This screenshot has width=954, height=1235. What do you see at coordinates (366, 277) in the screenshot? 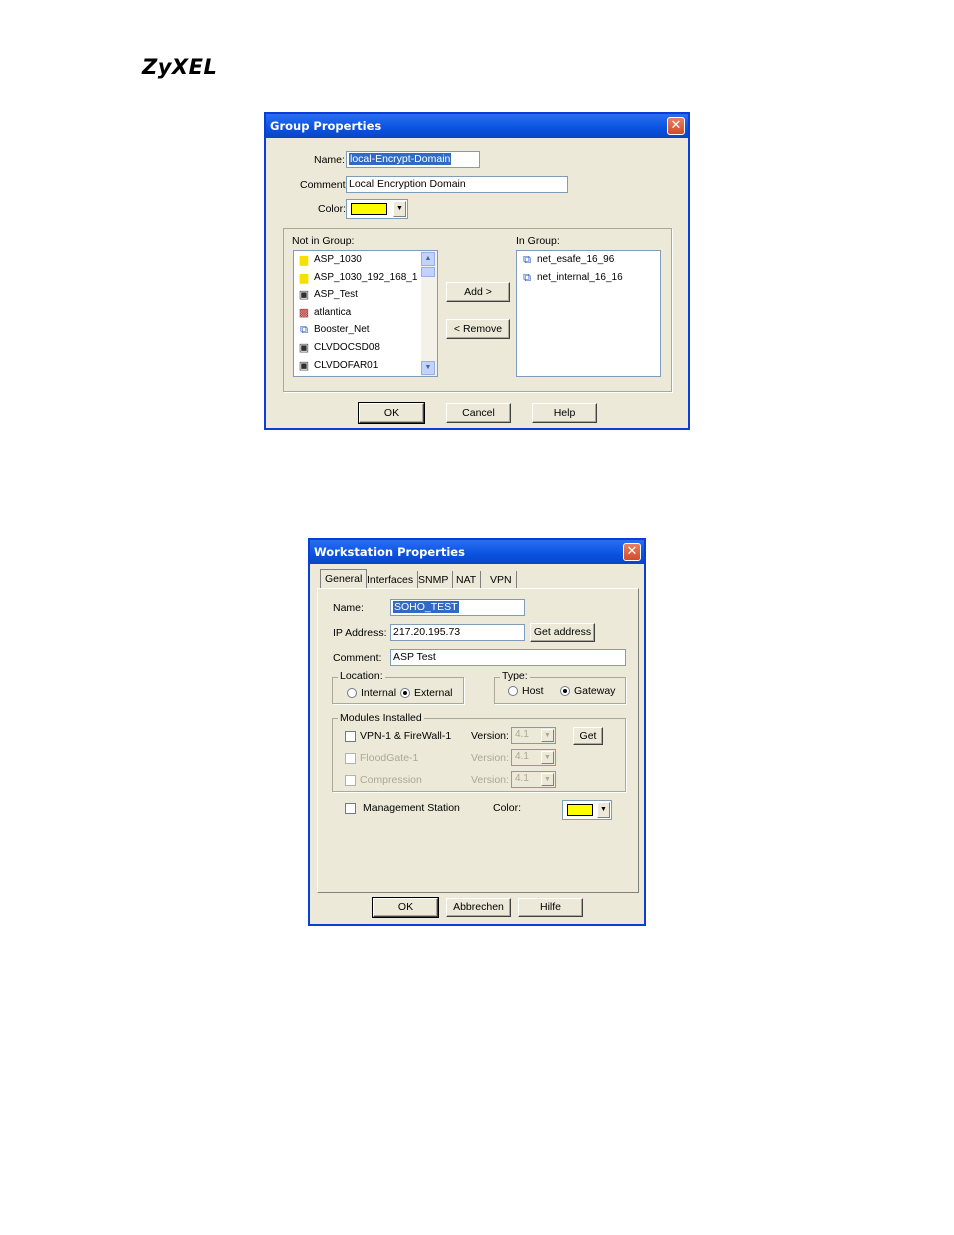
I see `list-item-label: ASP_1030_192_168_1` at bounding box center [366, 277].